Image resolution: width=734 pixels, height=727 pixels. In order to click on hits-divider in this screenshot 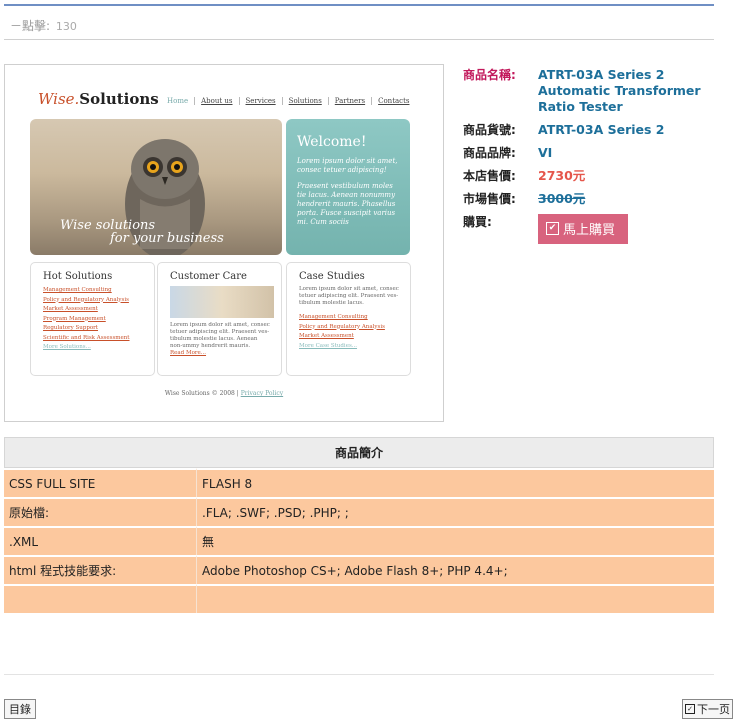, I will do `click(359, 39)`.